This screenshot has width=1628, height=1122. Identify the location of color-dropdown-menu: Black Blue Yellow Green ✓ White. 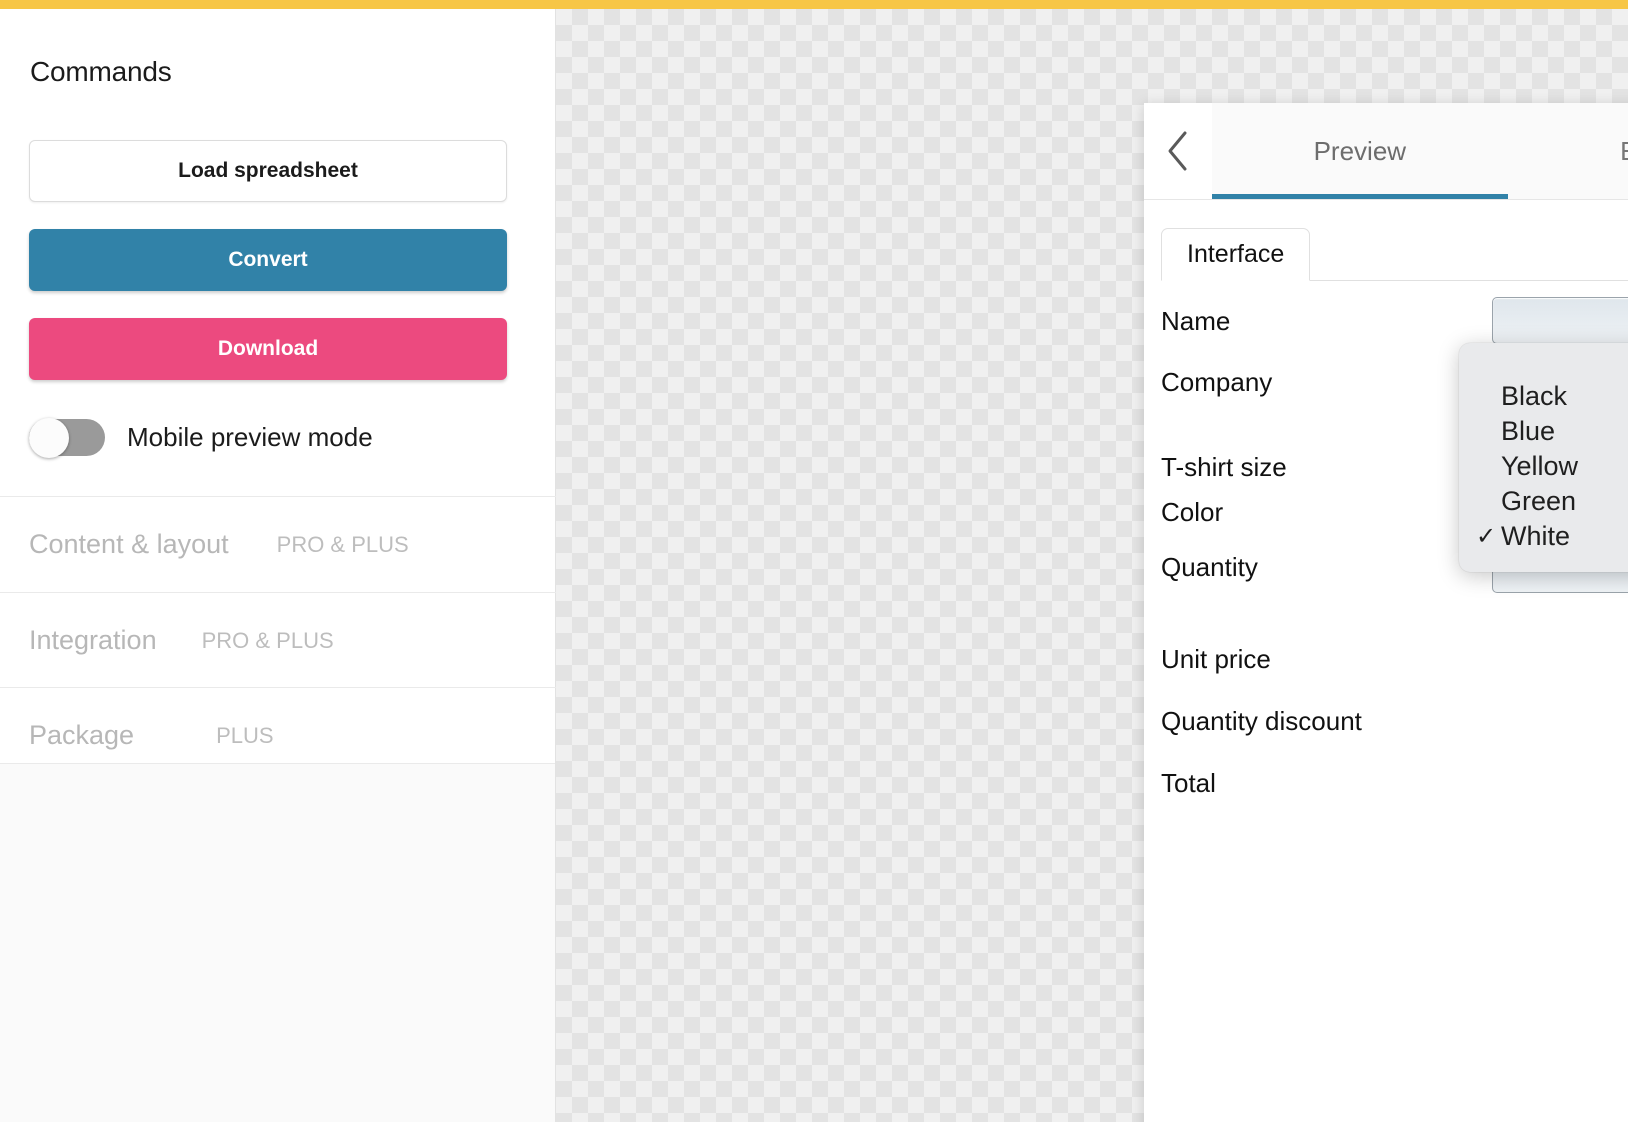
(1543, 457).